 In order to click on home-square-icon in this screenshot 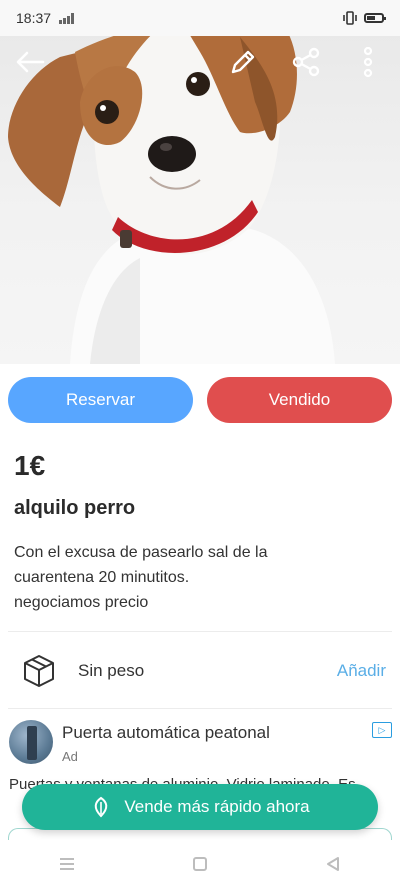, I will do `click(199, 864)`.